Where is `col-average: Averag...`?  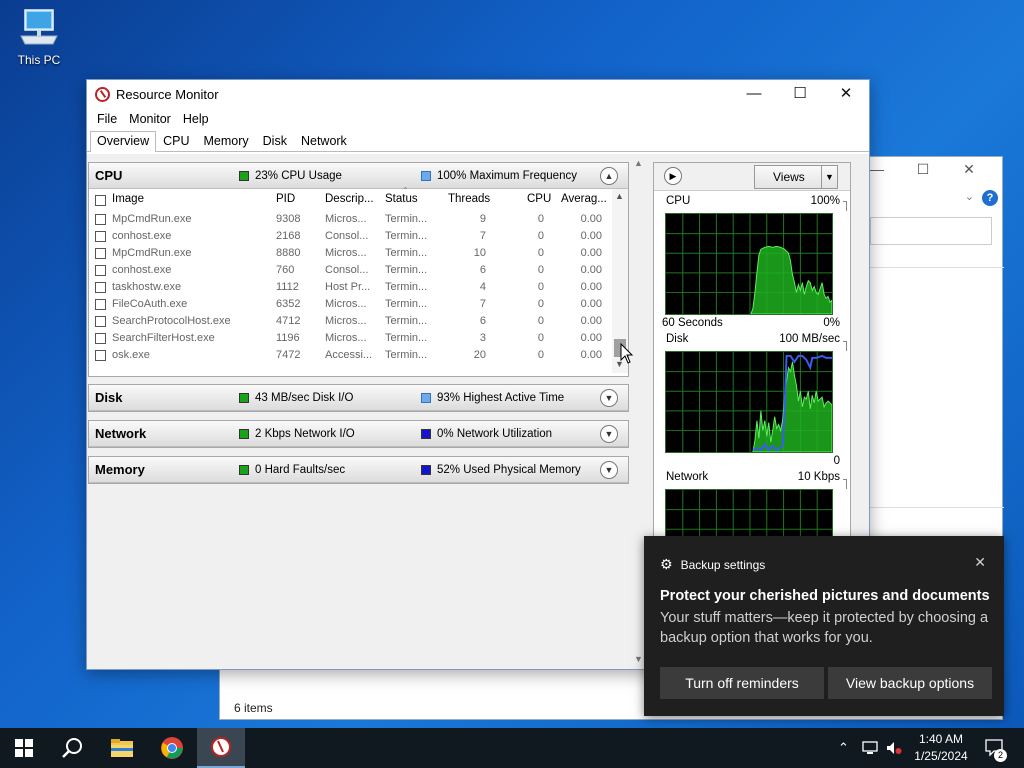
col-average: Averag... is located at coordinates (584, 199).